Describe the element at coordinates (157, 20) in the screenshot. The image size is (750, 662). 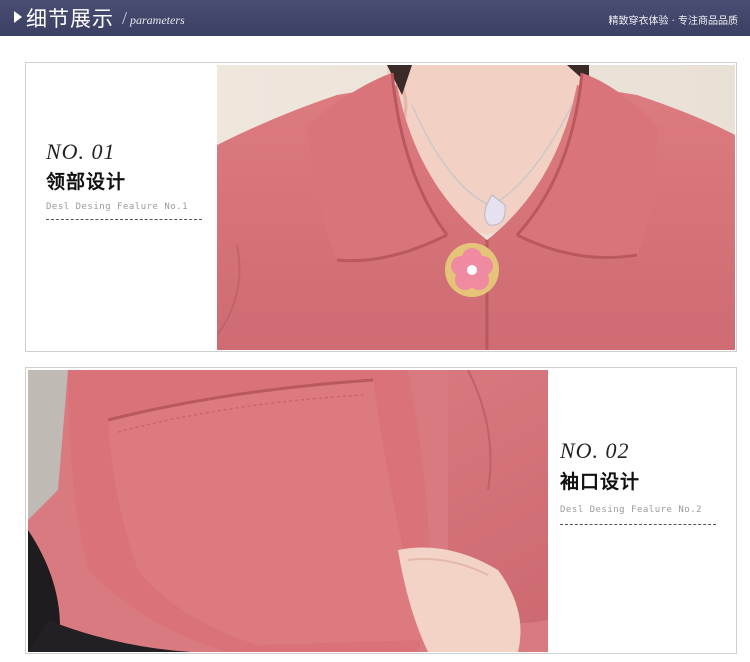
I see `section-subtitle: parameters` at that location.